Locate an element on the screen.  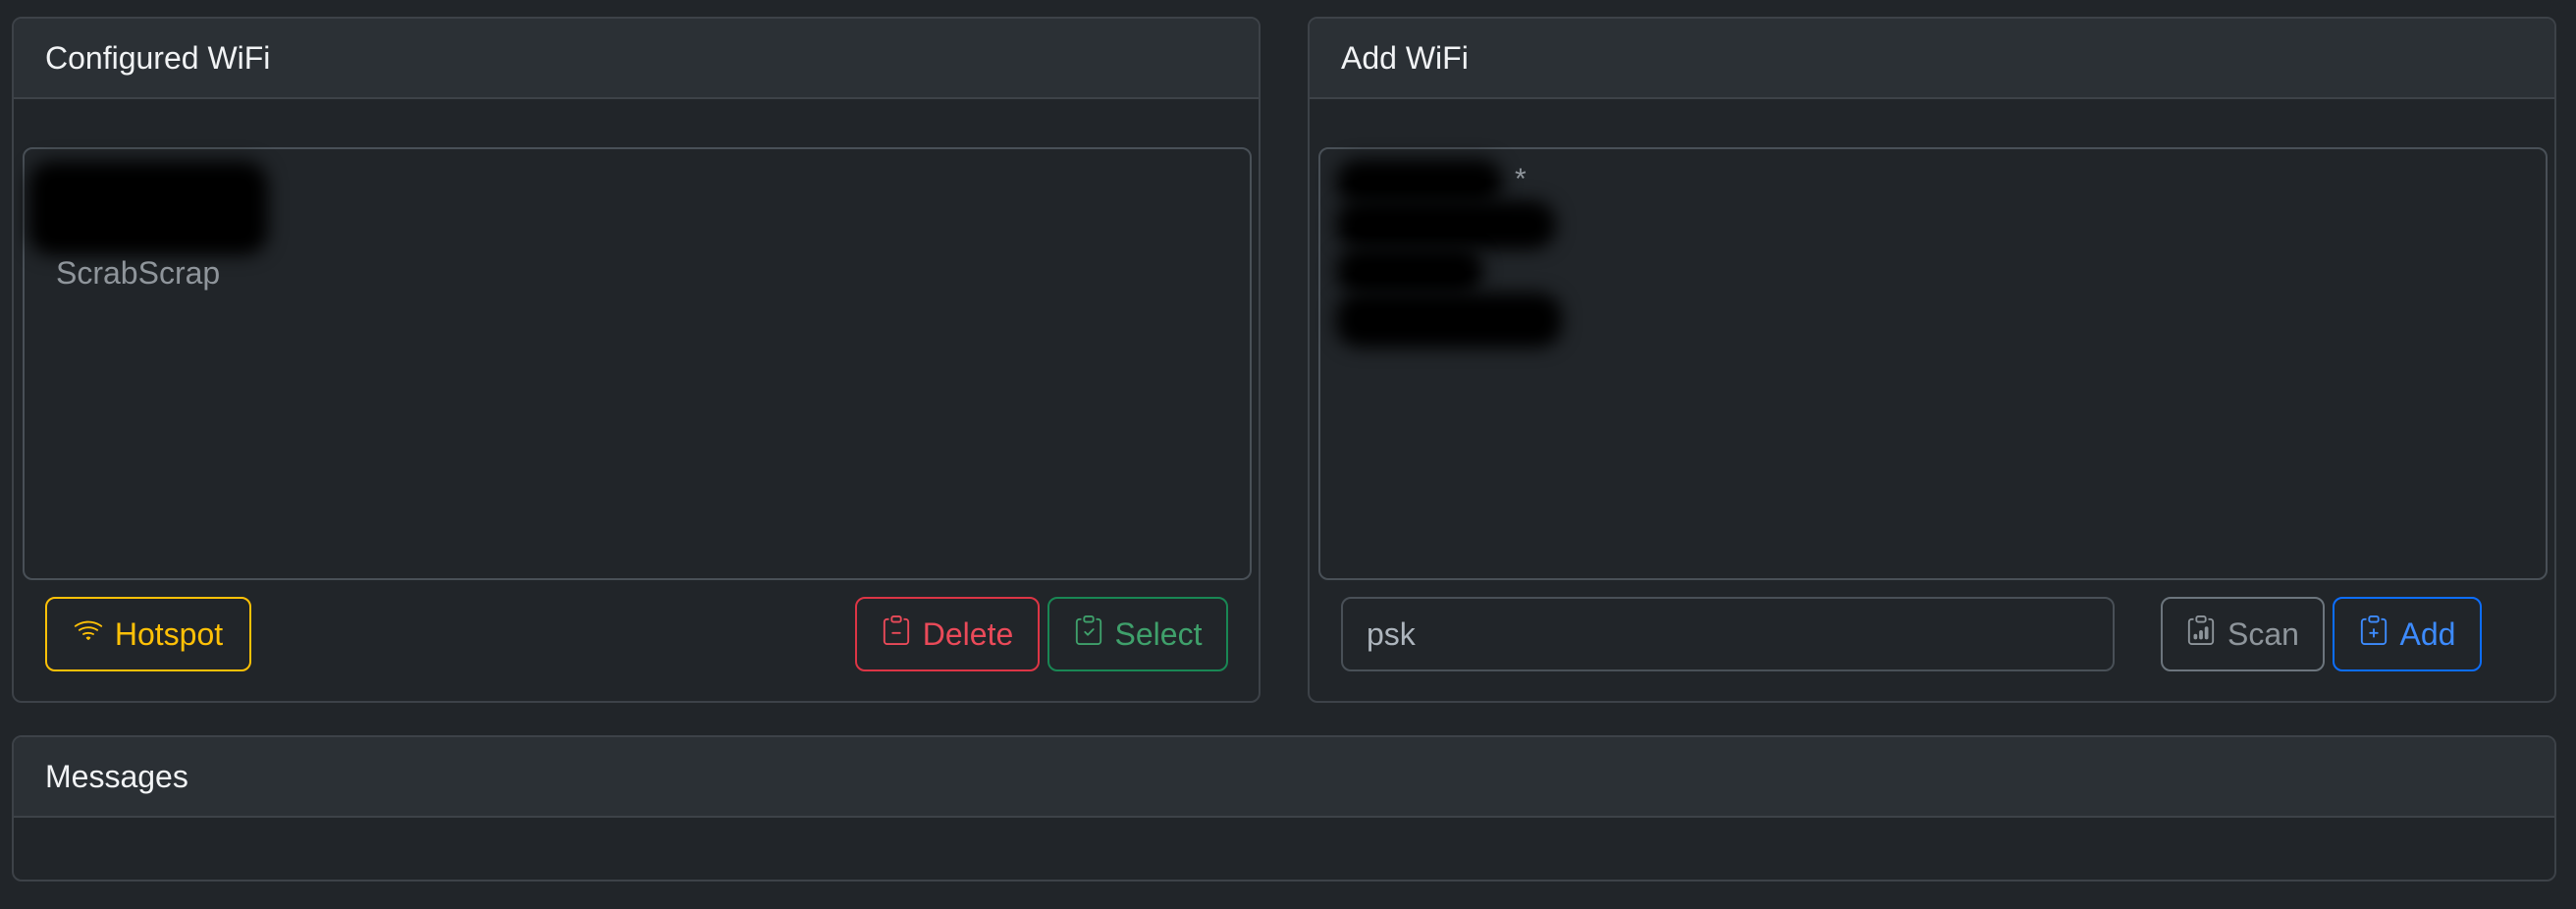
configured-wifi-title: Configured WiFi is located at coordinates (158, 57).